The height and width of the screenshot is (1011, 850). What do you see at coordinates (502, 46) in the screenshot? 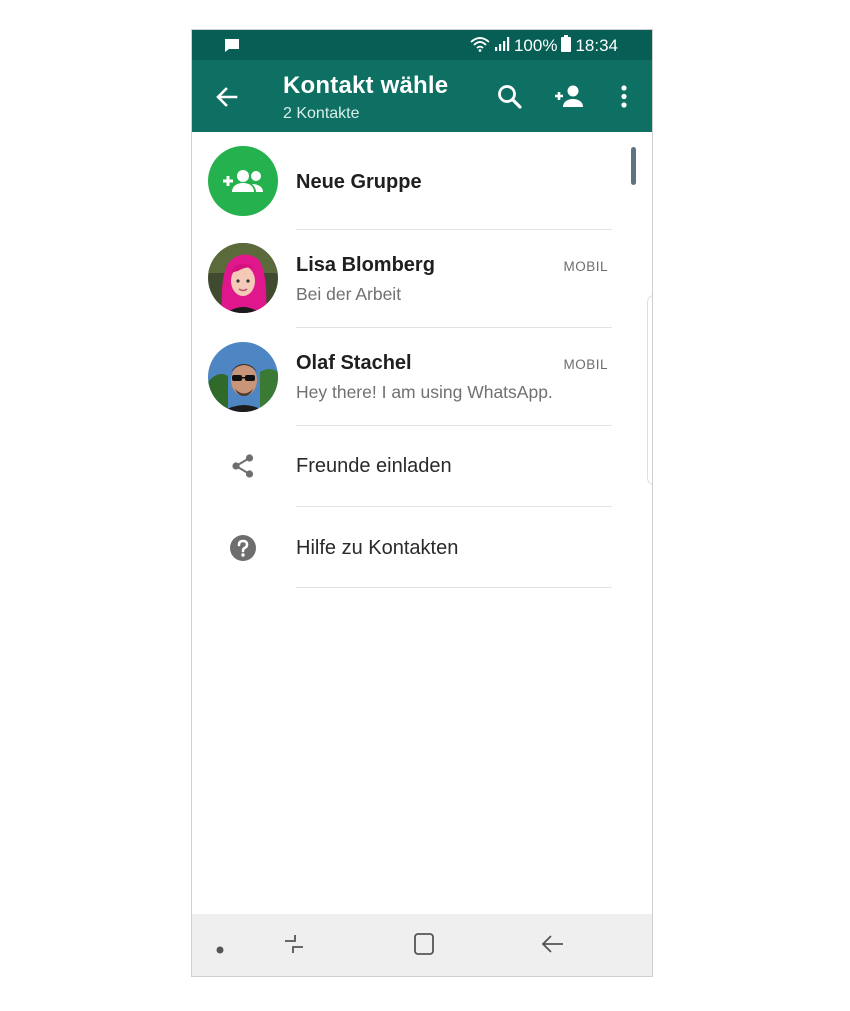
I see `signal-icon` at bounding box center [502, 46].